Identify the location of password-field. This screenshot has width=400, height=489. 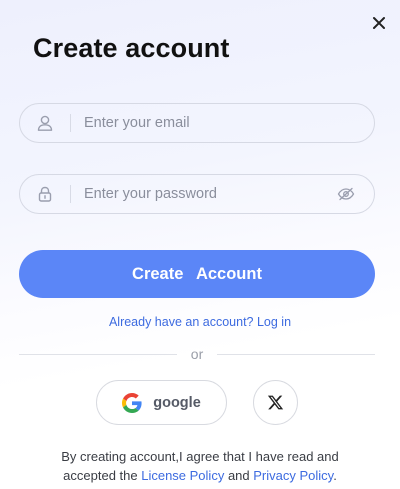
(197, 194).